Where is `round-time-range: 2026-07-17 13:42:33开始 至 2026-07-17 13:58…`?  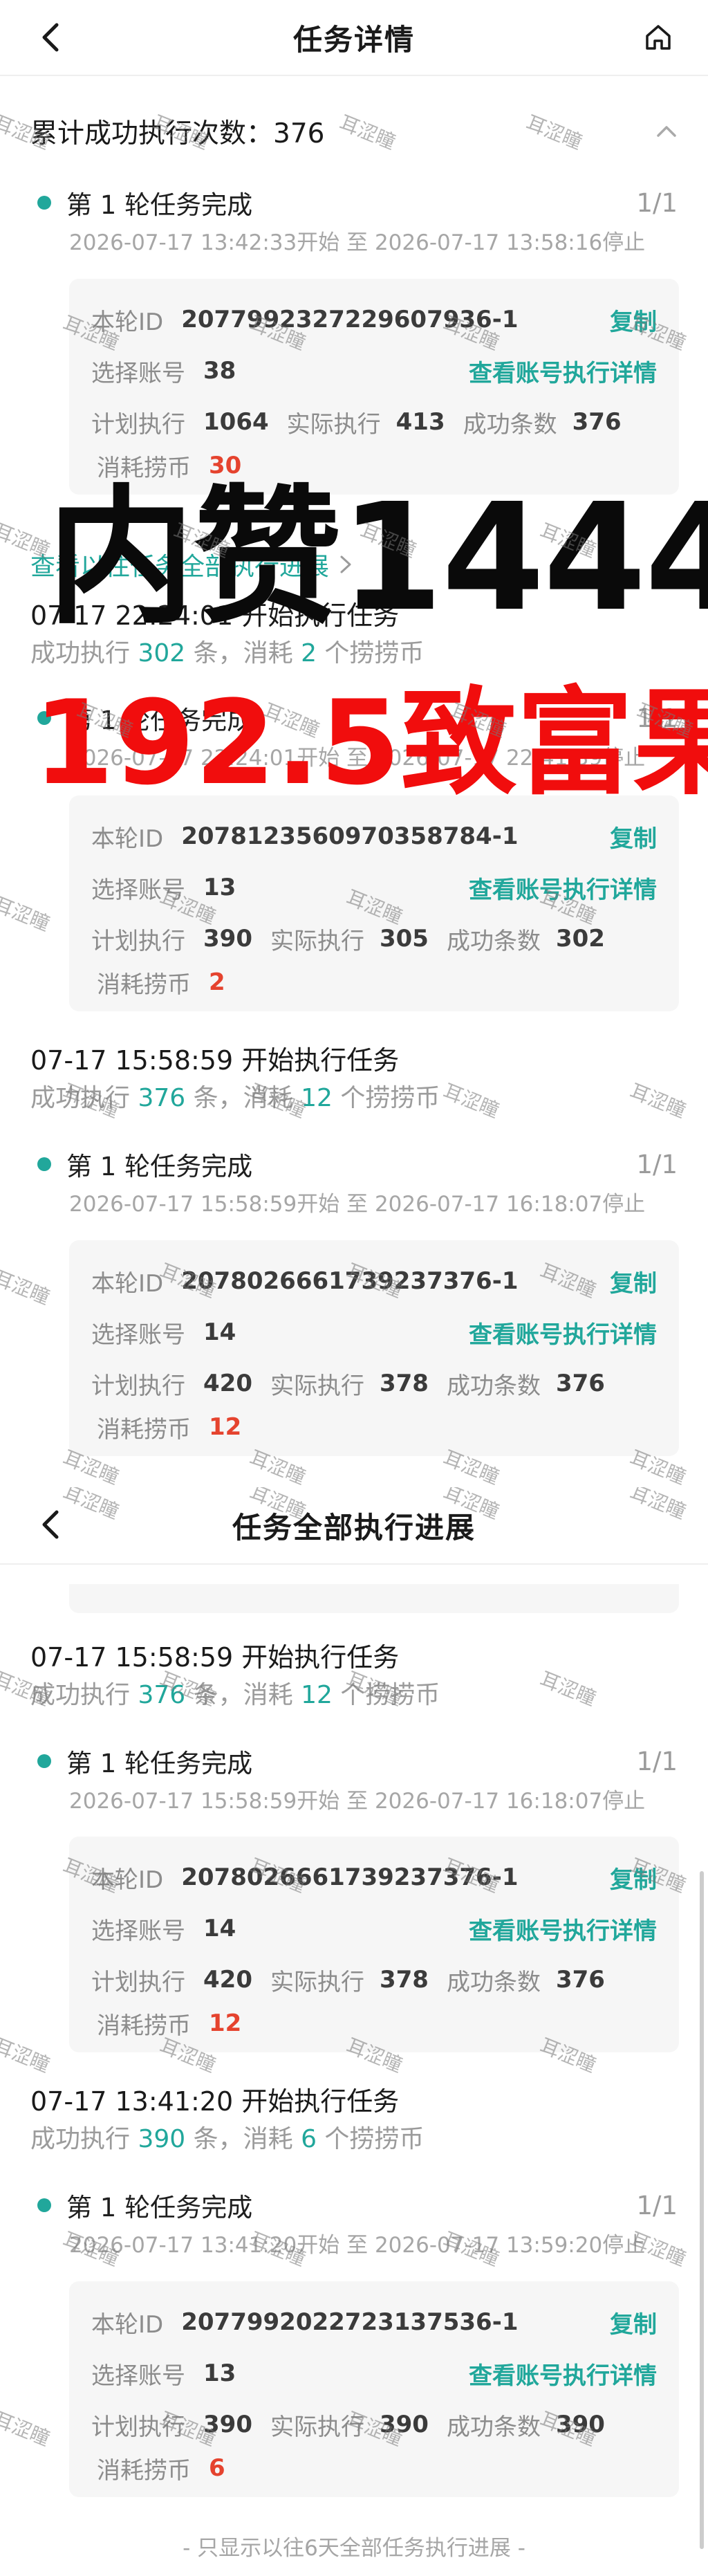 round-time-range: 2026-07-17 13:42:33开始 至 2026-07-17 13:58… is located at coordinates (357, 242).